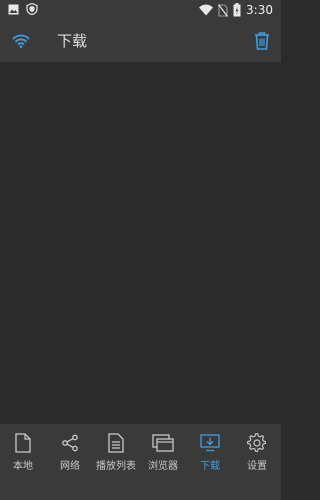 The image size is (320, 500). I want to click on app-toolbar: 下载, so click(140, 41).